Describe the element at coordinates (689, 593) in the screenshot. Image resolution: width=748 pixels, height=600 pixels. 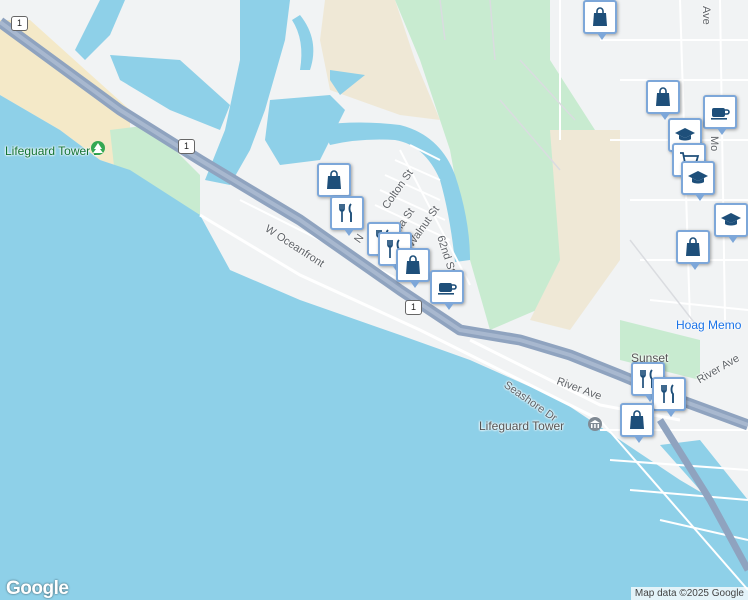
I see `map-attribution: Map data ©2025 Google` at that location.